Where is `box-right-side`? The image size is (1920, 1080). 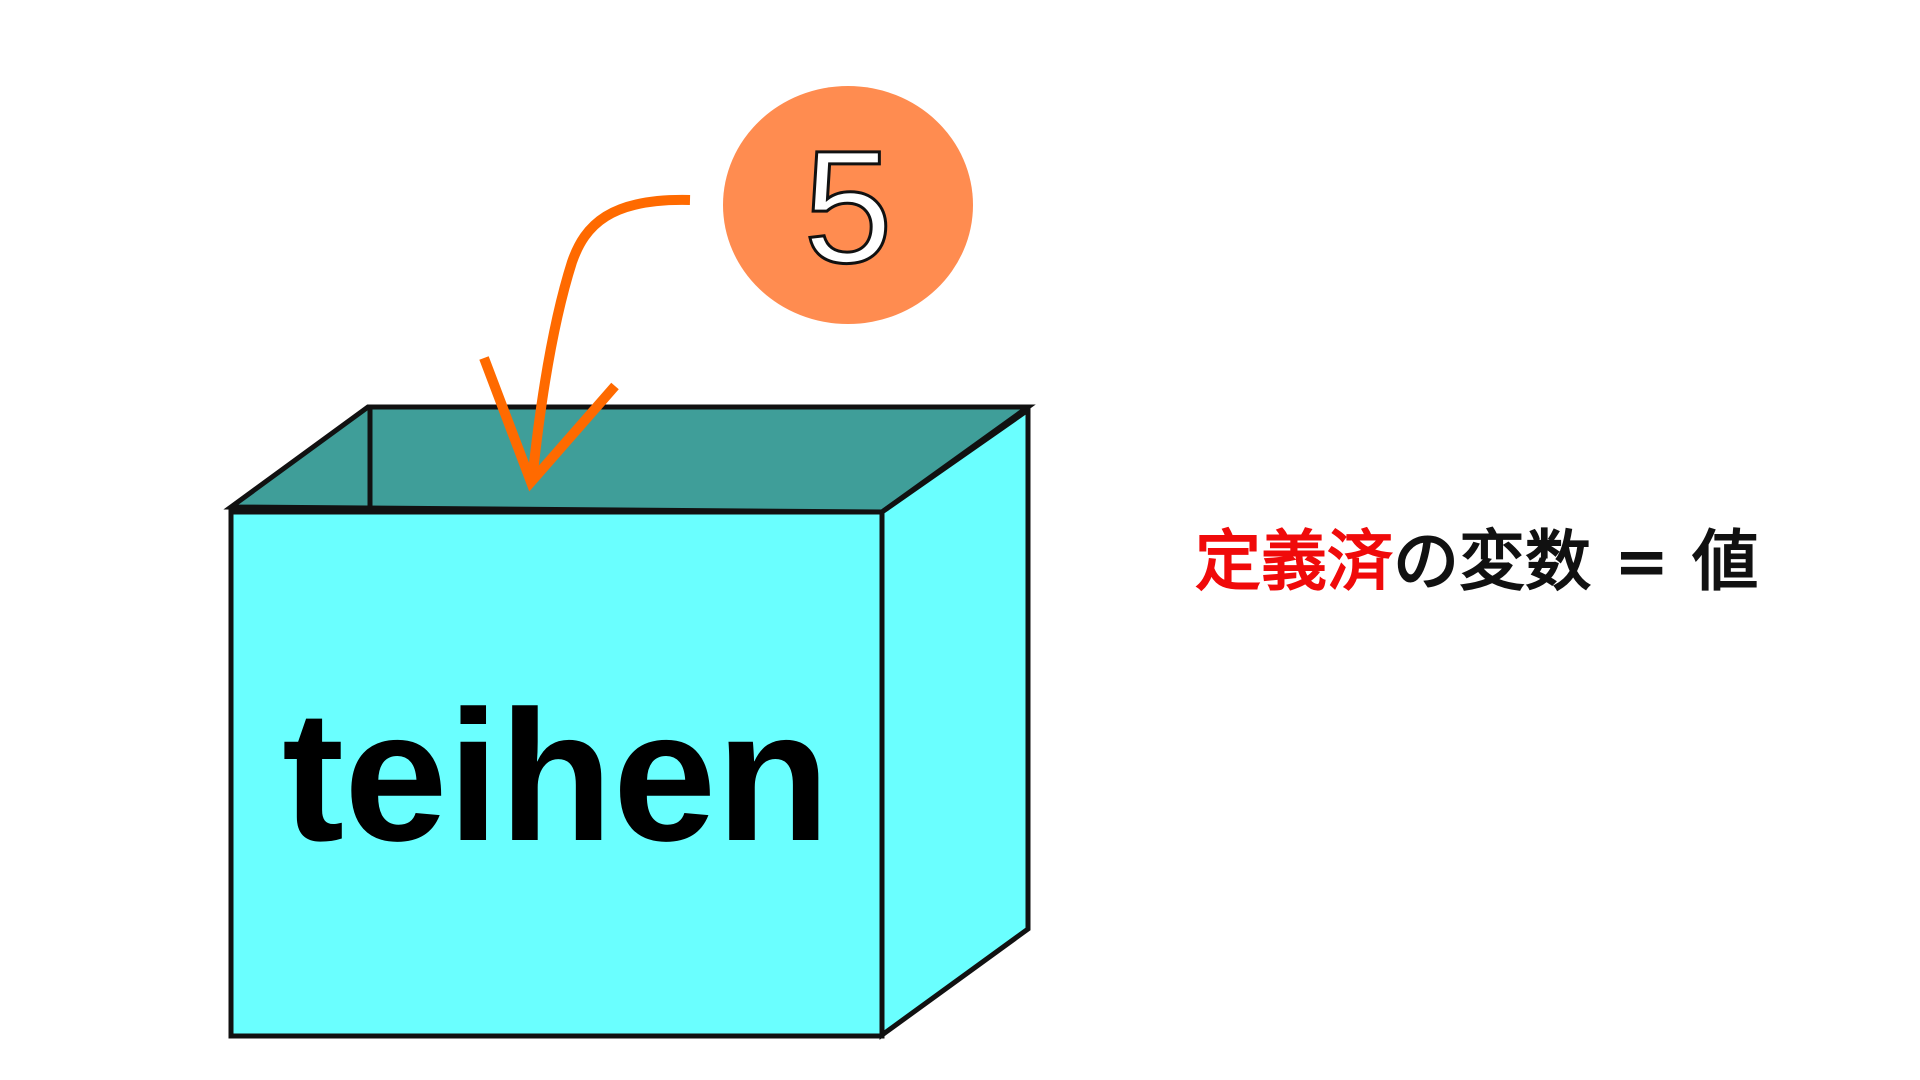
box-right-side is located at coordinates (955, 722).